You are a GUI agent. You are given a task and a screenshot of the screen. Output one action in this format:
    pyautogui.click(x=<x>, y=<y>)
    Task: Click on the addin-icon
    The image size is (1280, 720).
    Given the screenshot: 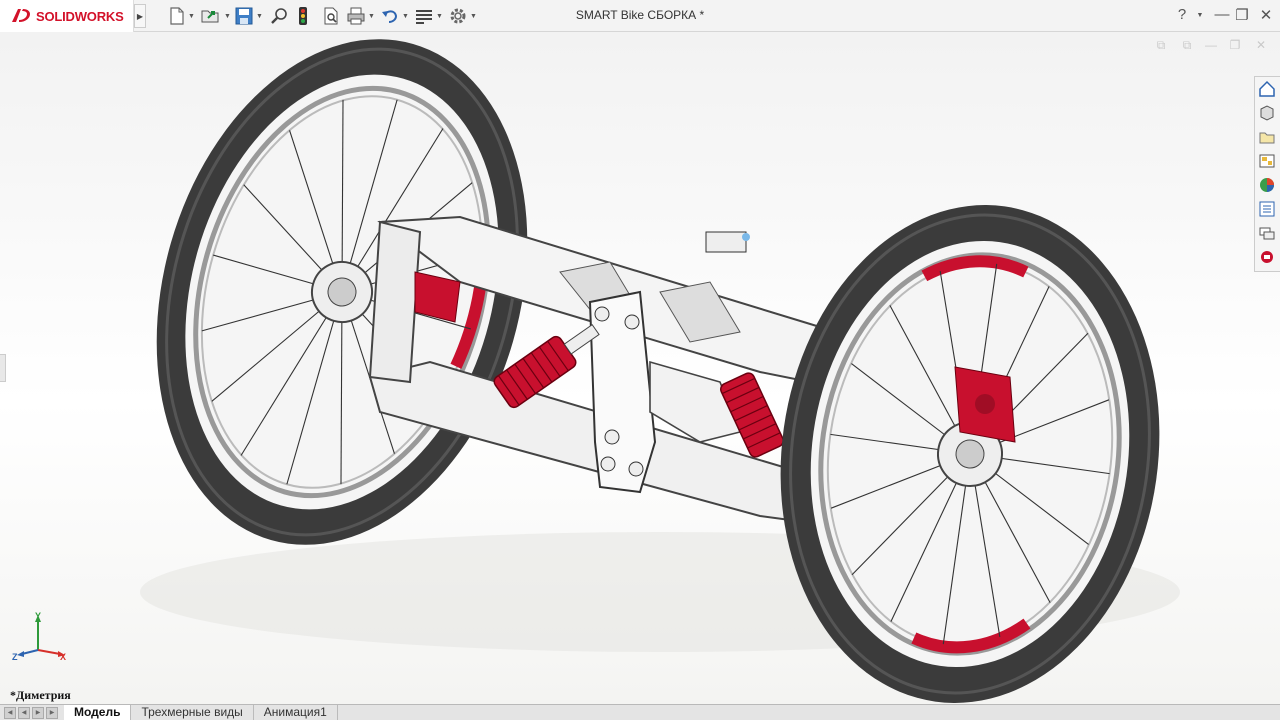 What is the action you would take?
    pyautogui.click(x=1267, y=257)
    